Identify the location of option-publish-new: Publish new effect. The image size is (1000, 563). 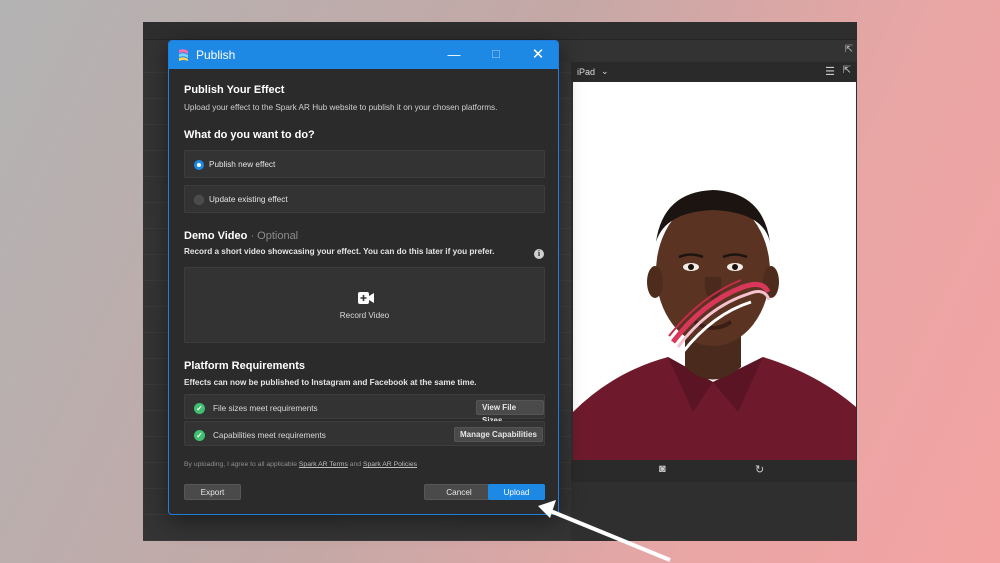
(364, 164).